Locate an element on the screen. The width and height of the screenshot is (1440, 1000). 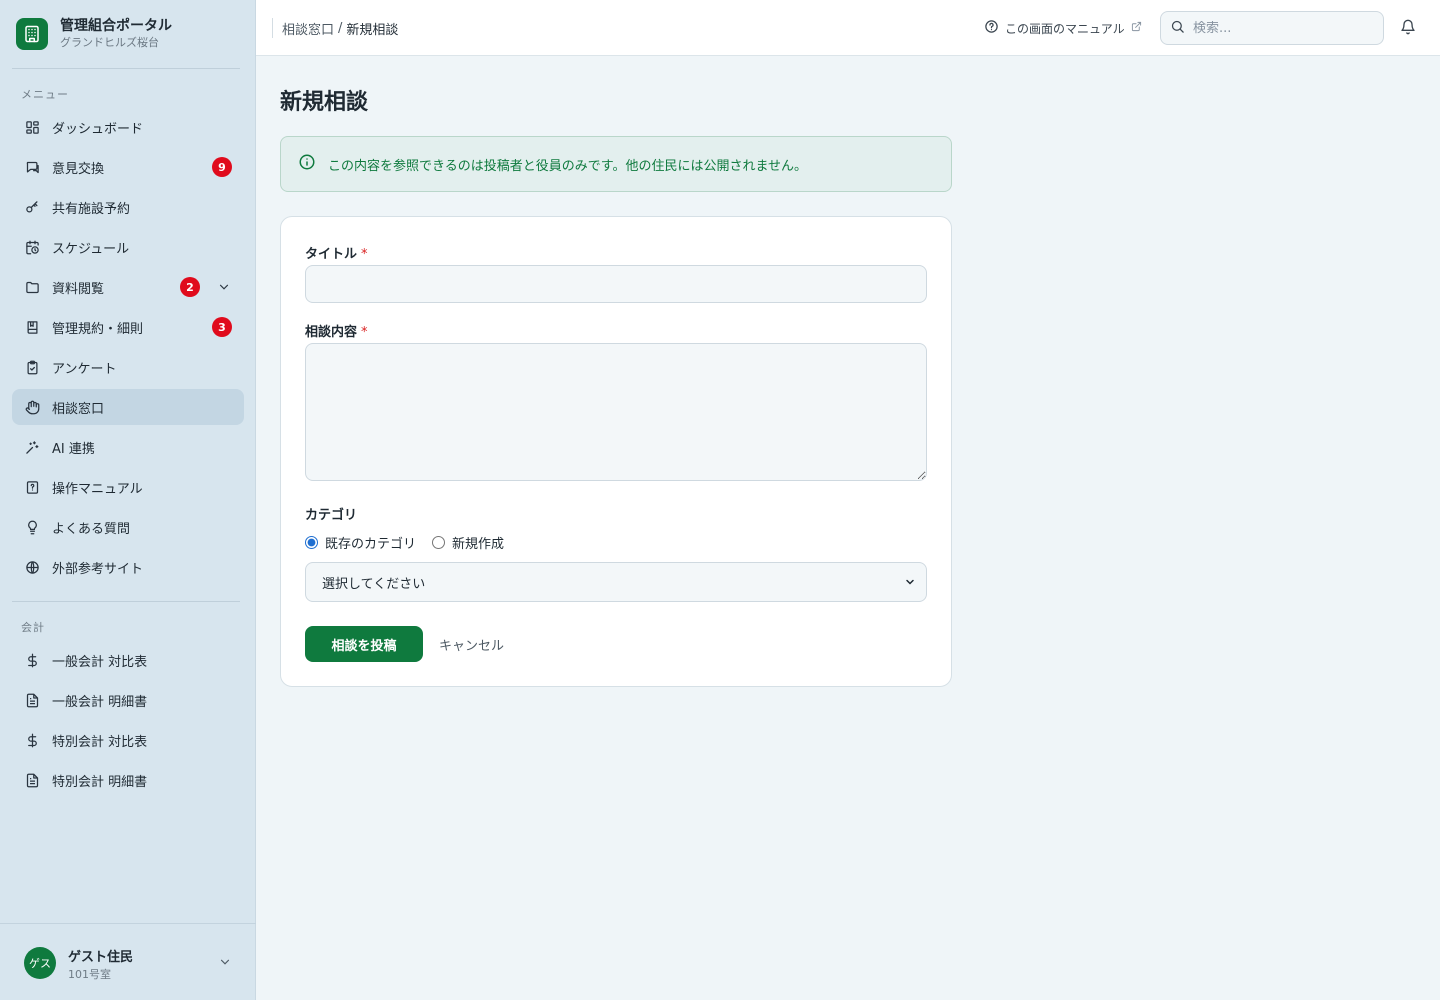
title-label-text: タイトル is located at coordinates (331, 254).